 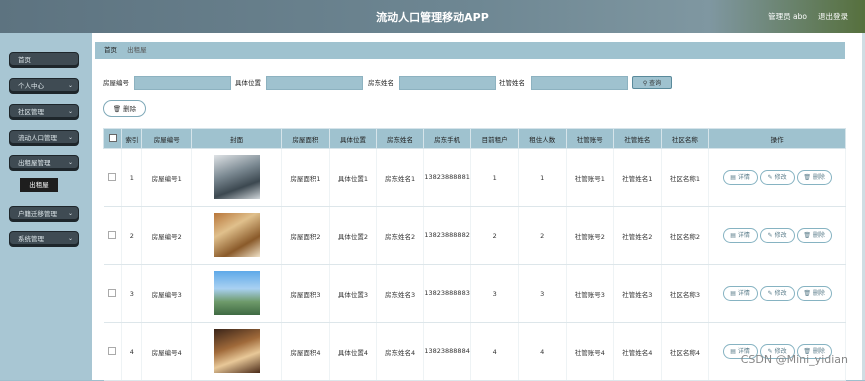 What do you see at coordinates (132, 351) in the screenshot?
I see `cell-index: 4` at bounding box center [132, 351].